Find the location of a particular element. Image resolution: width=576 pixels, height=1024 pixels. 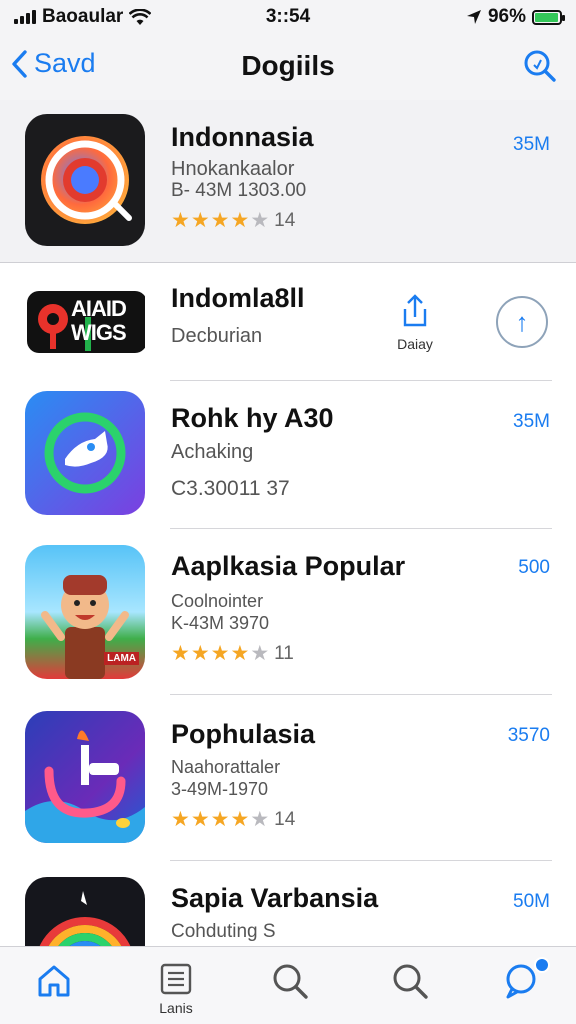

app-meta: B- 43M 1303.00 is located at coordinates (239, 190).